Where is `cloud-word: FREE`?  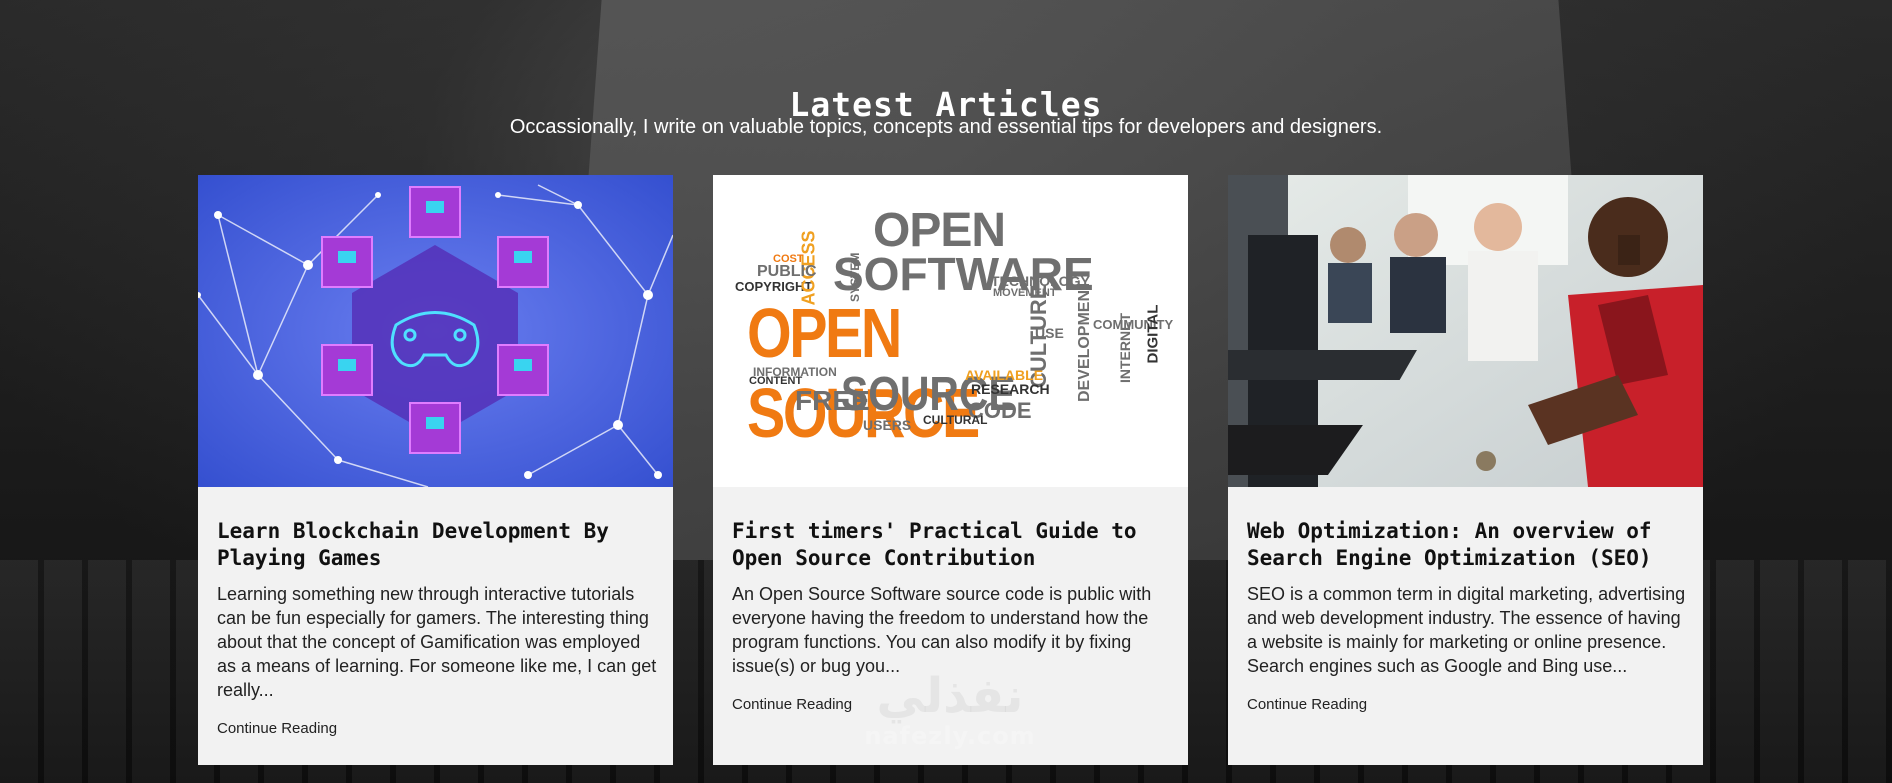
cloud-word: FREE is located at coordinates (832, 400).